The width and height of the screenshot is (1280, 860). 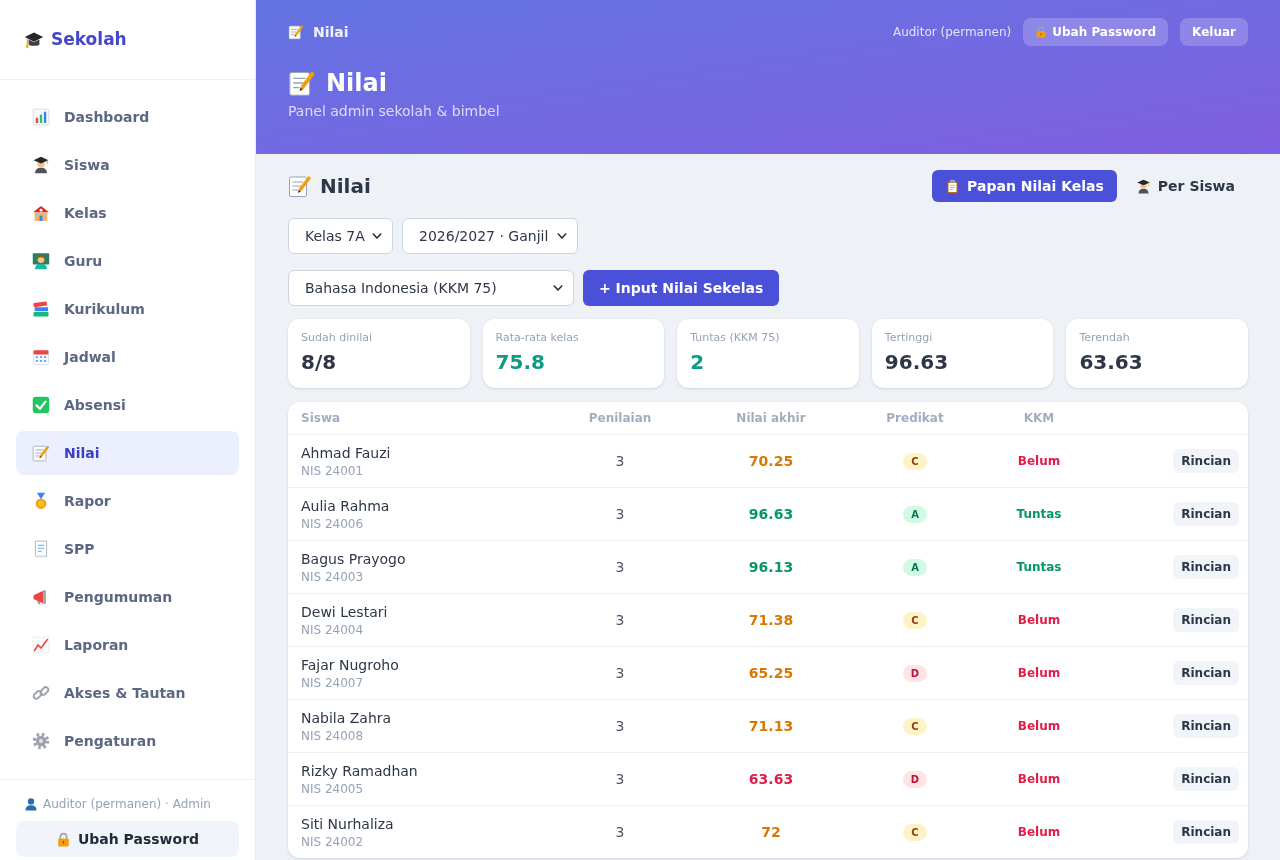 I want to click on sidebar-item: Dashboard, so click(x=127, y=117).